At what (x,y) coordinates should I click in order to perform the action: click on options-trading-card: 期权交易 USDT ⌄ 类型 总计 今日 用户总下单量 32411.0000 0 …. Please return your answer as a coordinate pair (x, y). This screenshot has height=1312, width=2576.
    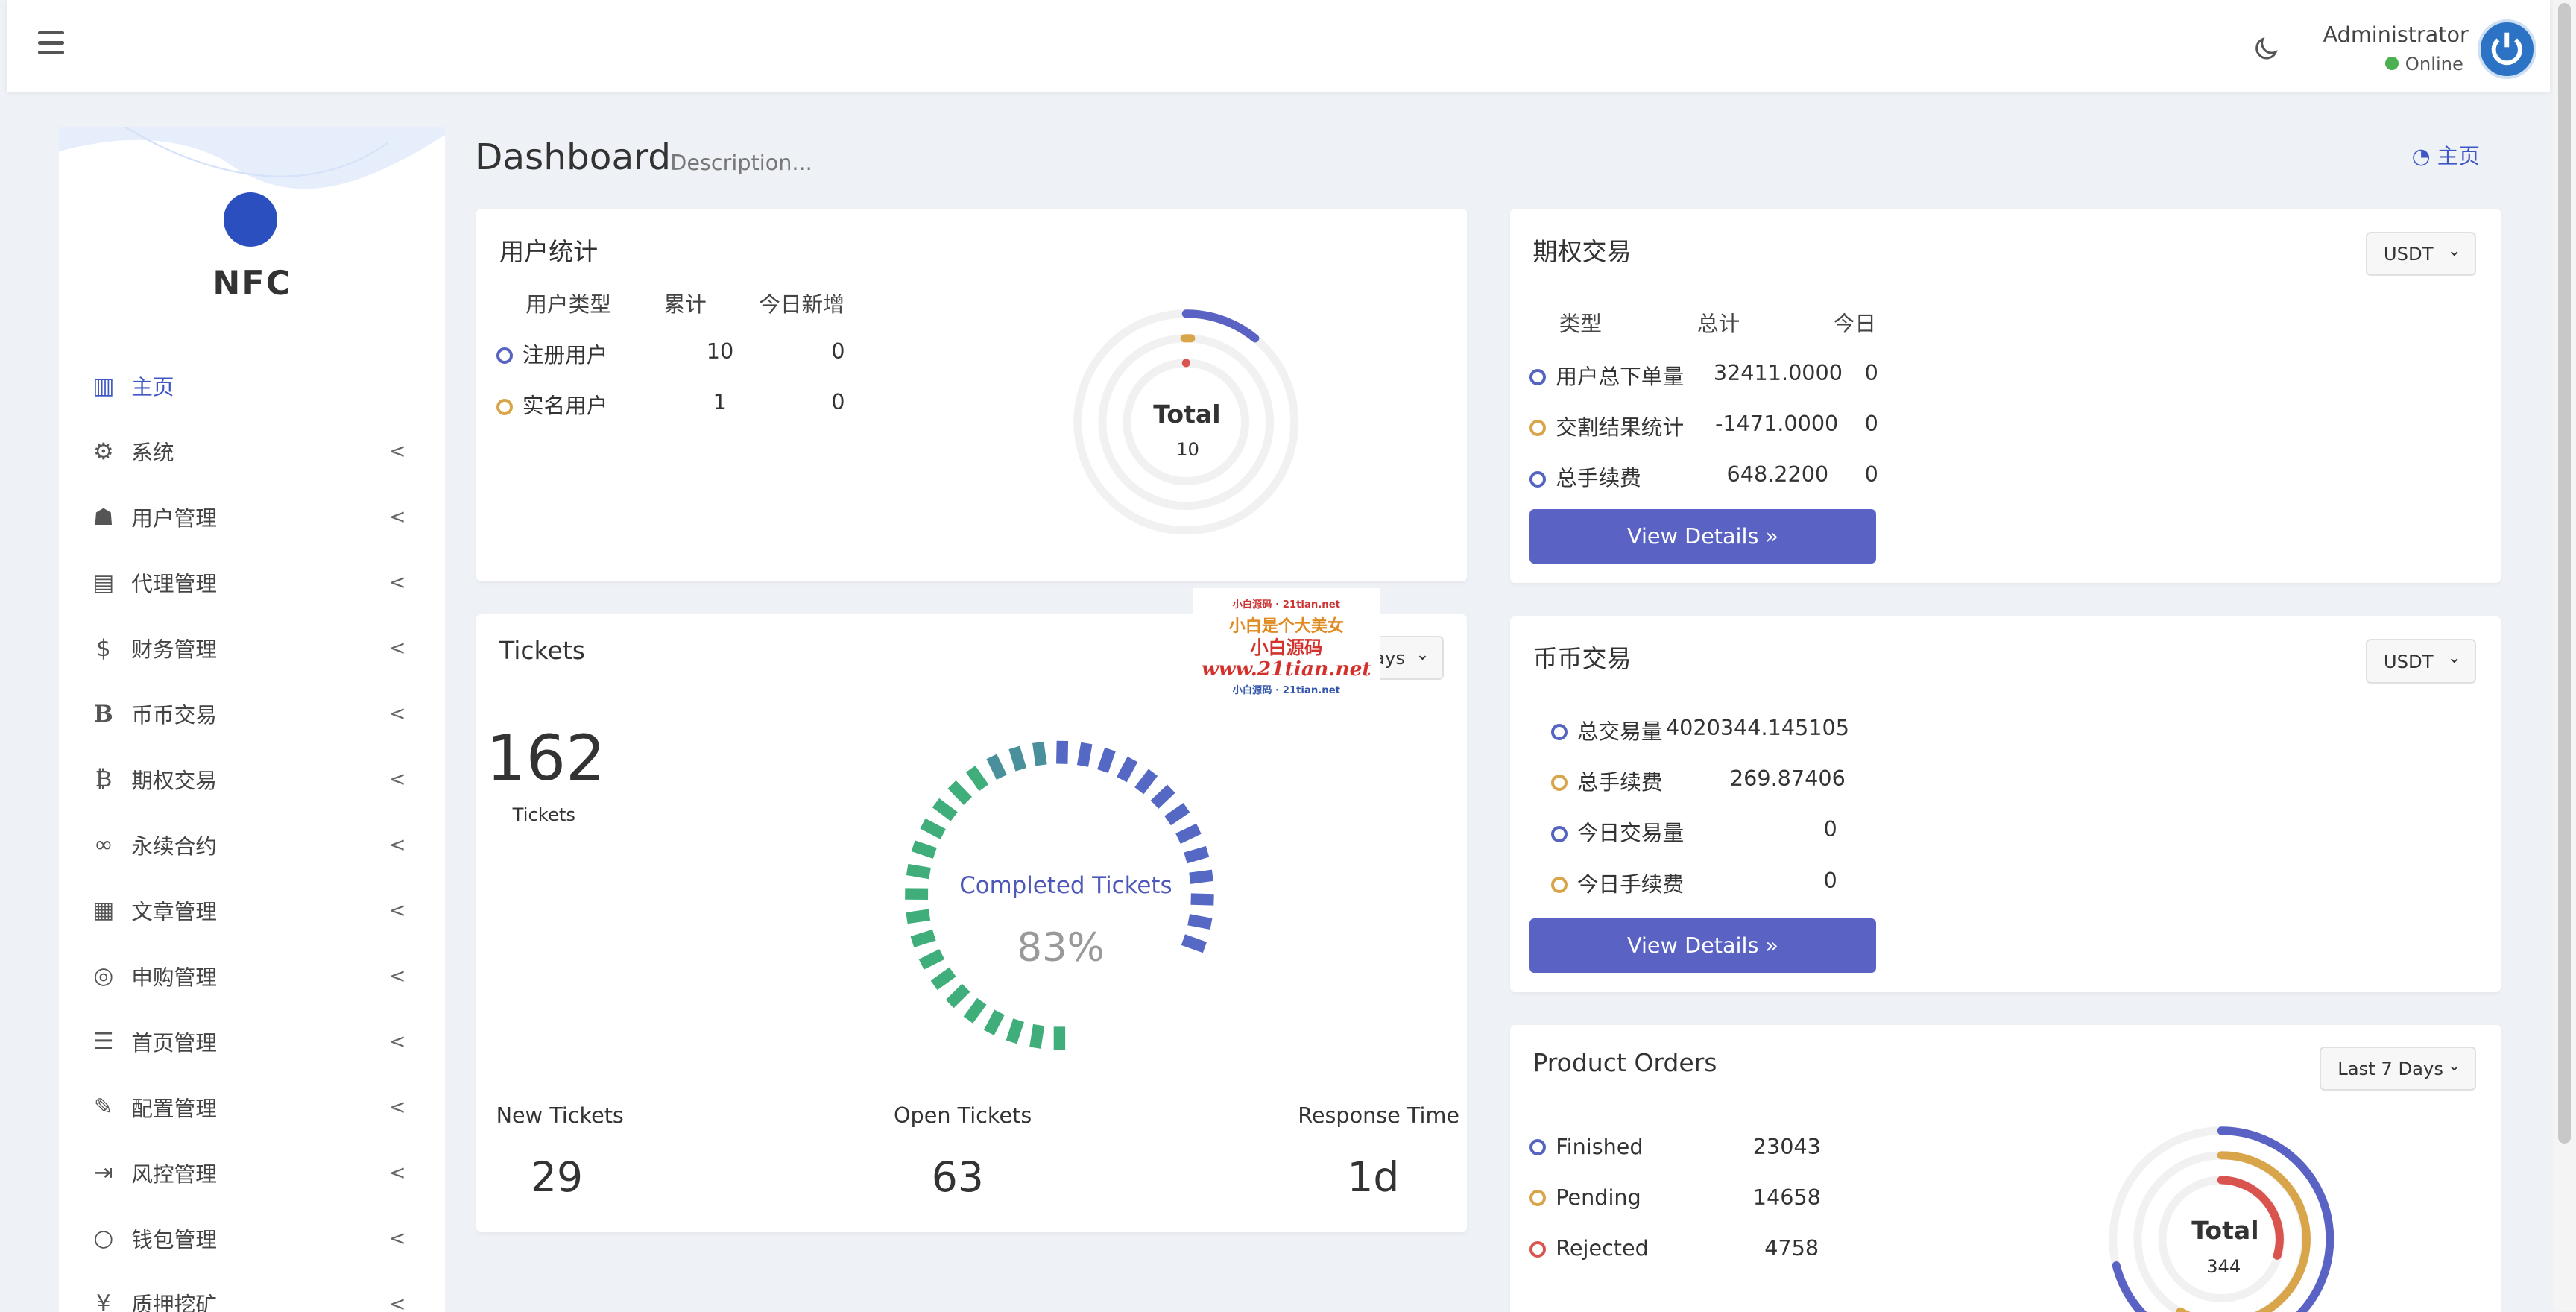
    Looking at the image, I should click on (2005, 396).